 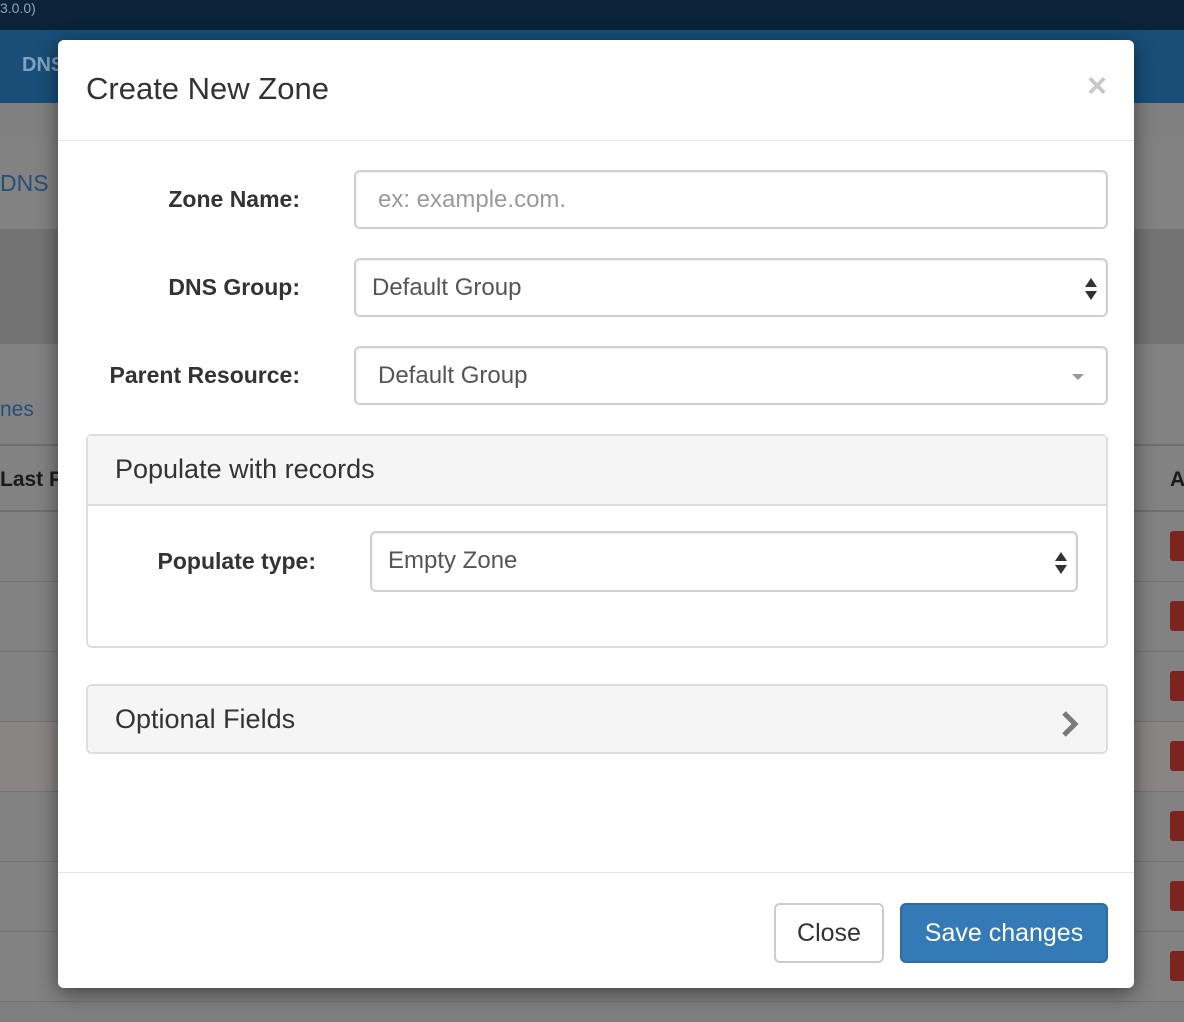 What do you see at coordinates (236, 561) in the screenshot?
I see `populate-type-label: Populate type:` at bounding box center [236, 561].